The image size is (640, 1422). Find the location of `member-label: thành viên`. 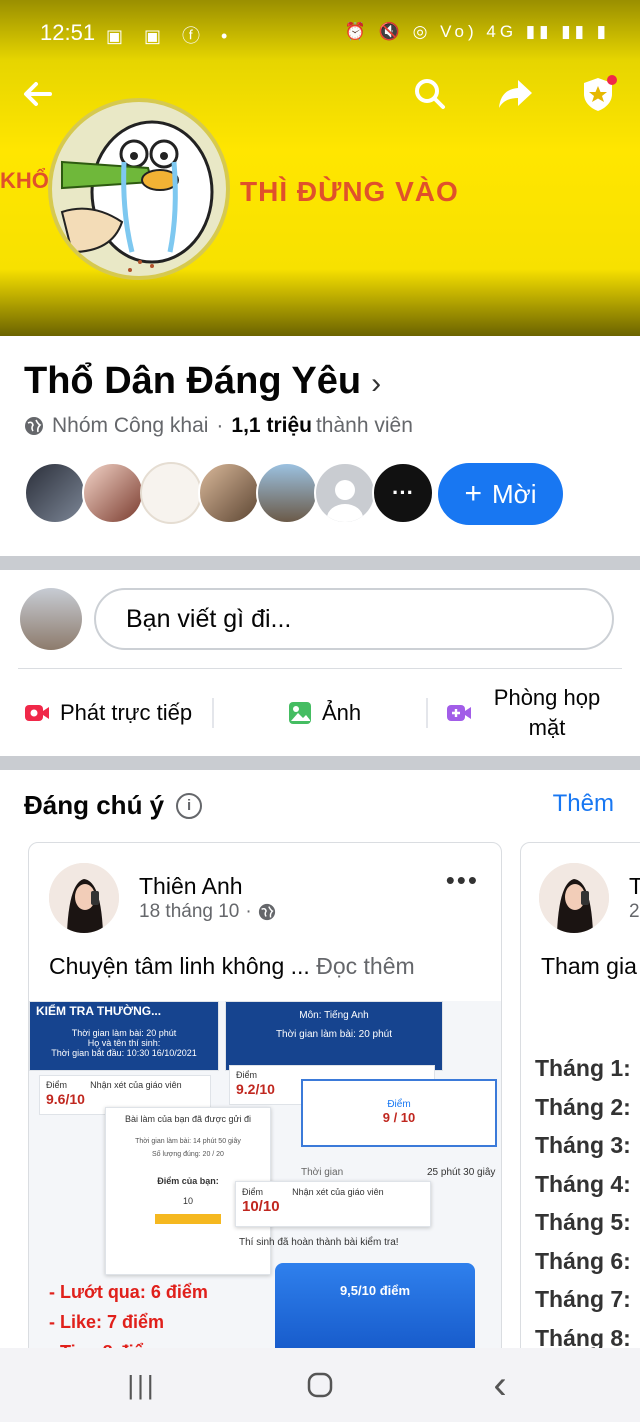

member-label: thành viên is located at coordinates (364, 425).